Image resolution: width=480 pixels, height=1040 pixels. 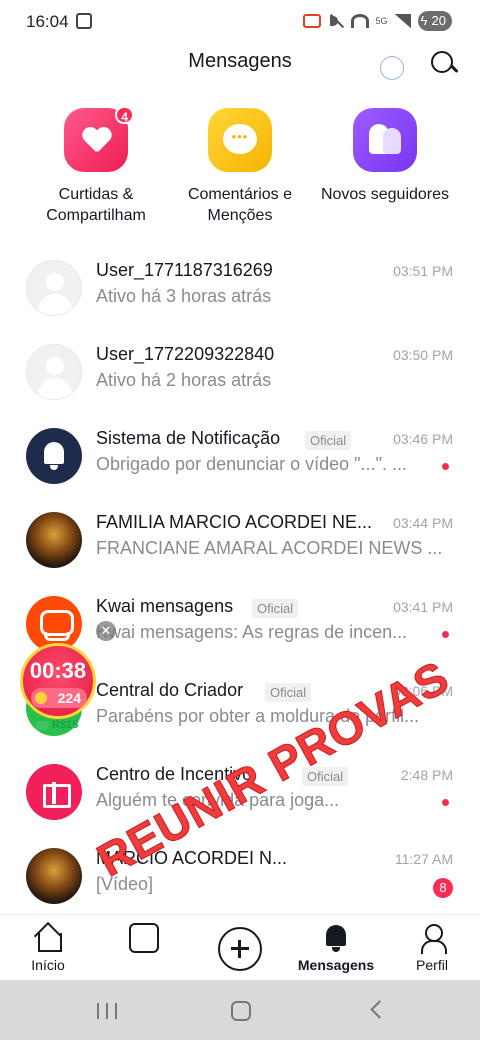 What do you see at coordinates (48, 938) in the screenshot?
I see `home-icon` at bounding box center [48, 938].